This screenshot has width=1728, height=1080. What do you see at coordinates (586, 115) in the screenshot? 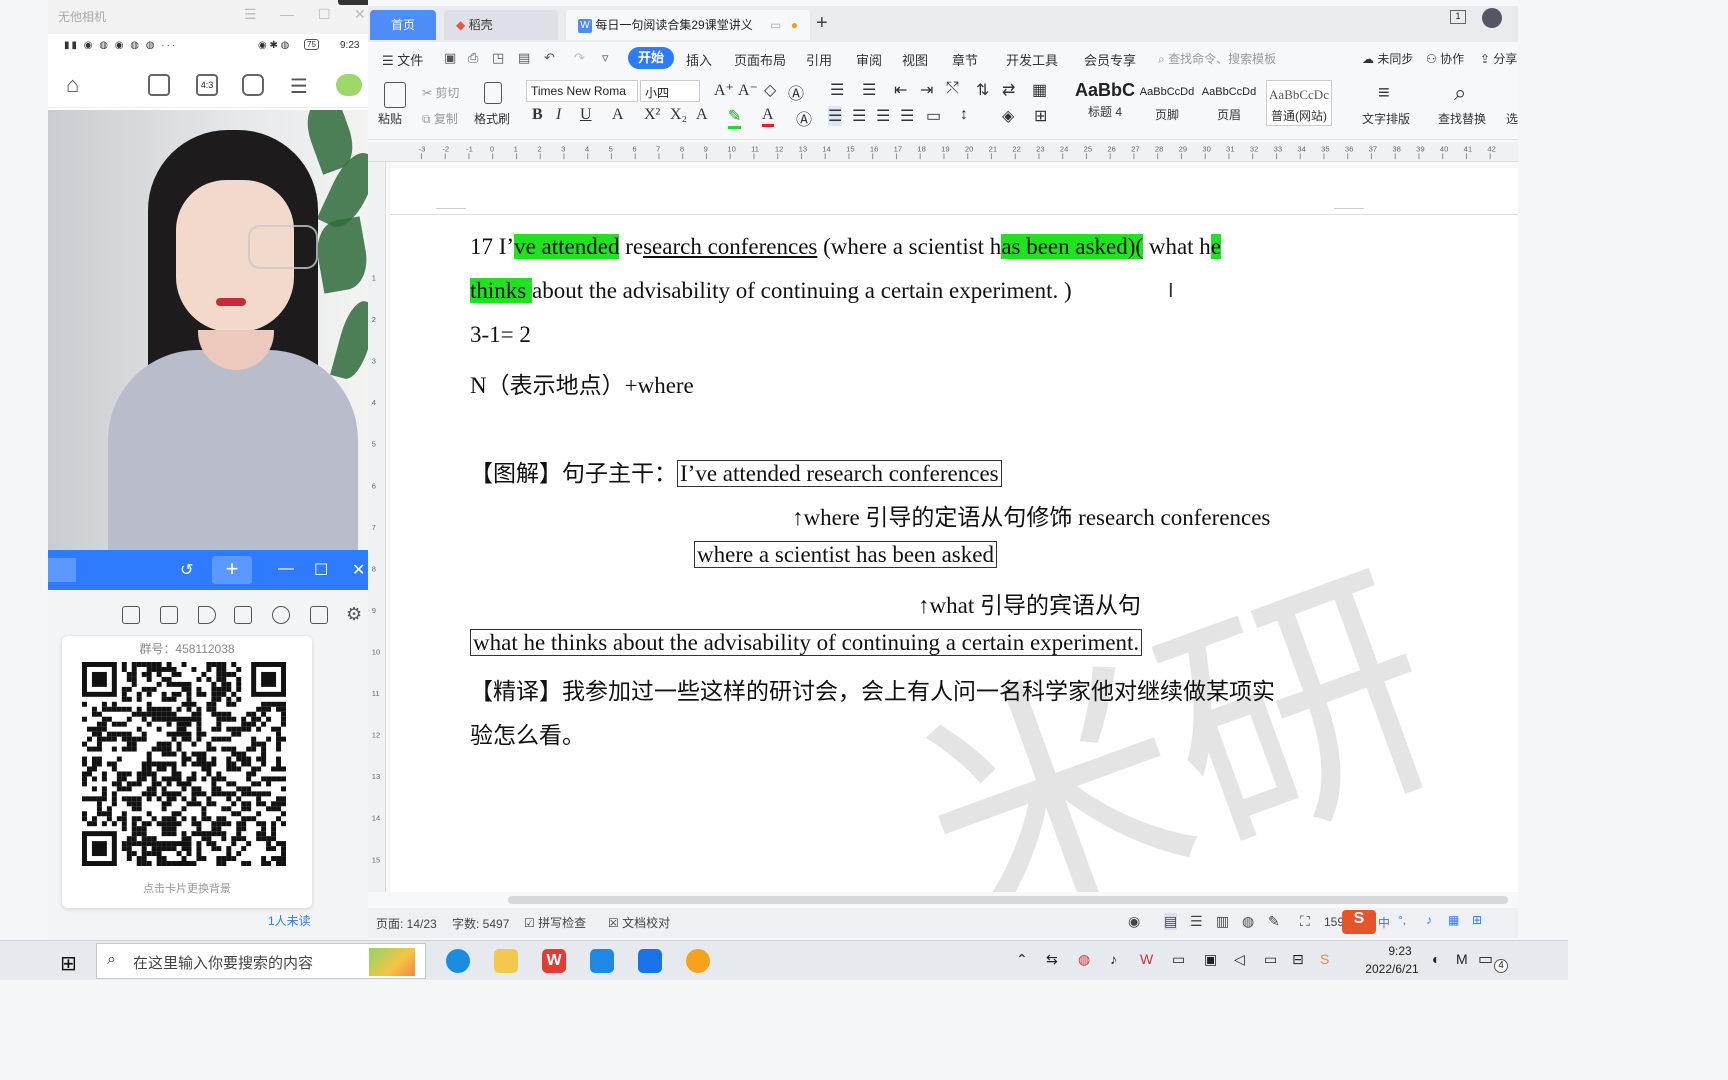
I see `underline-button: U` at bounding box center [586, 115].